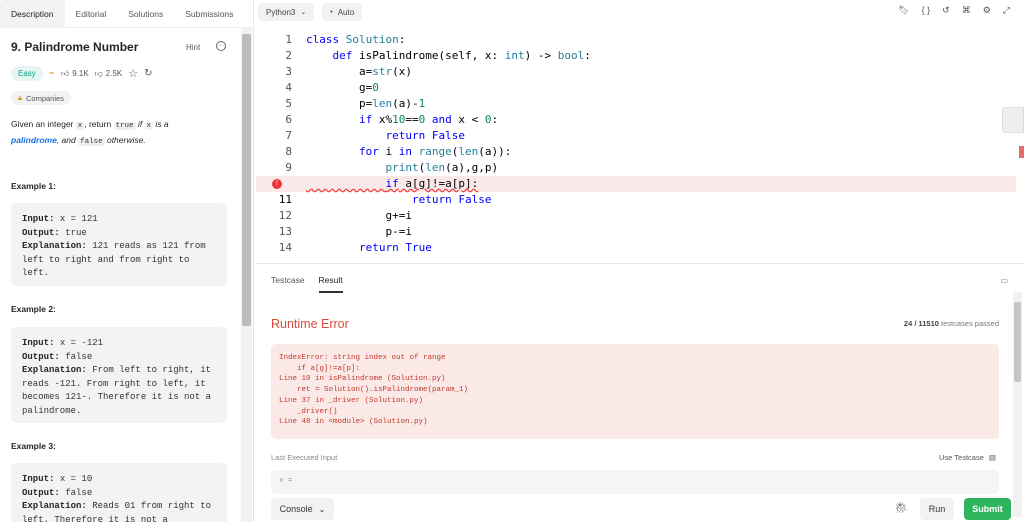 This screenshot has height=522, width=1024. I want to click on auto-mode-toggle: • Auto, so click(342, 12).